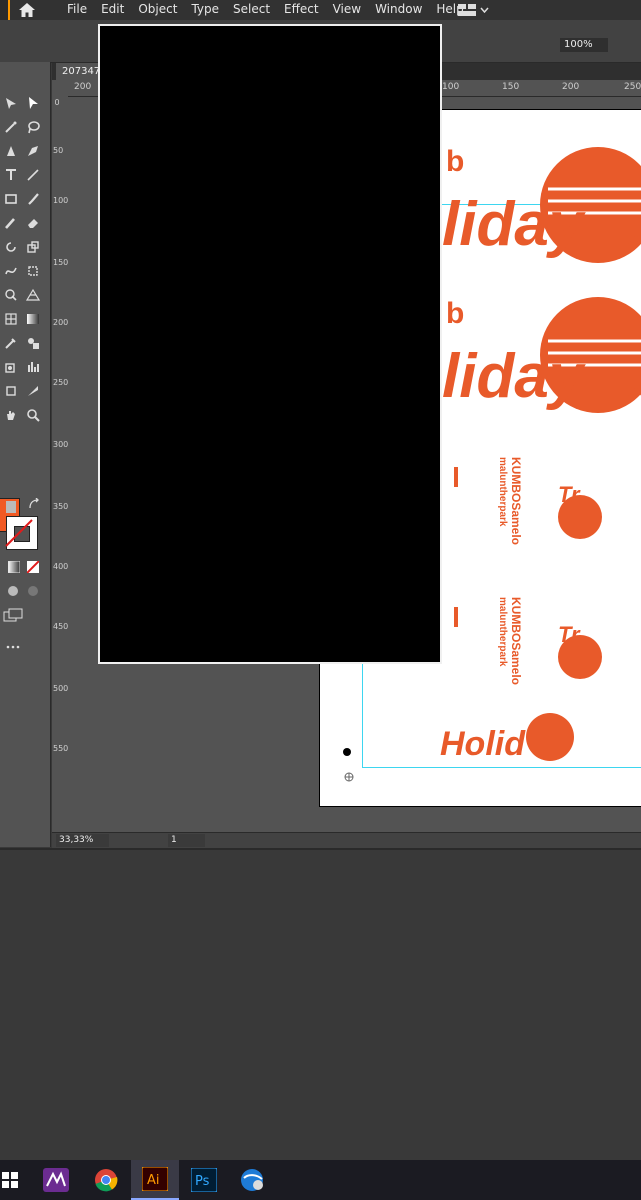  I want to click on menu-object: Object, so click(157, 10).